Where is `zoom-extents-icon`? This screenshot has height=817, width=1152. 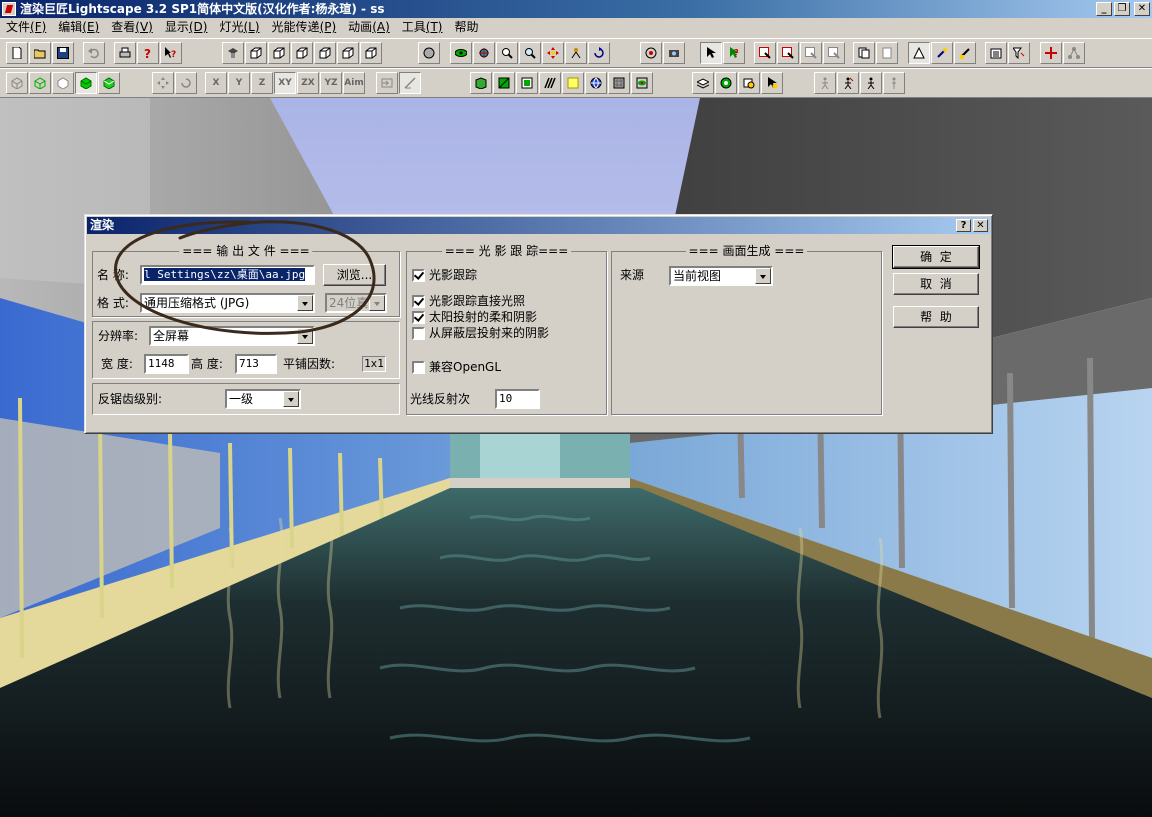 zoom-extents-icon is located at coordinates (507, 53).